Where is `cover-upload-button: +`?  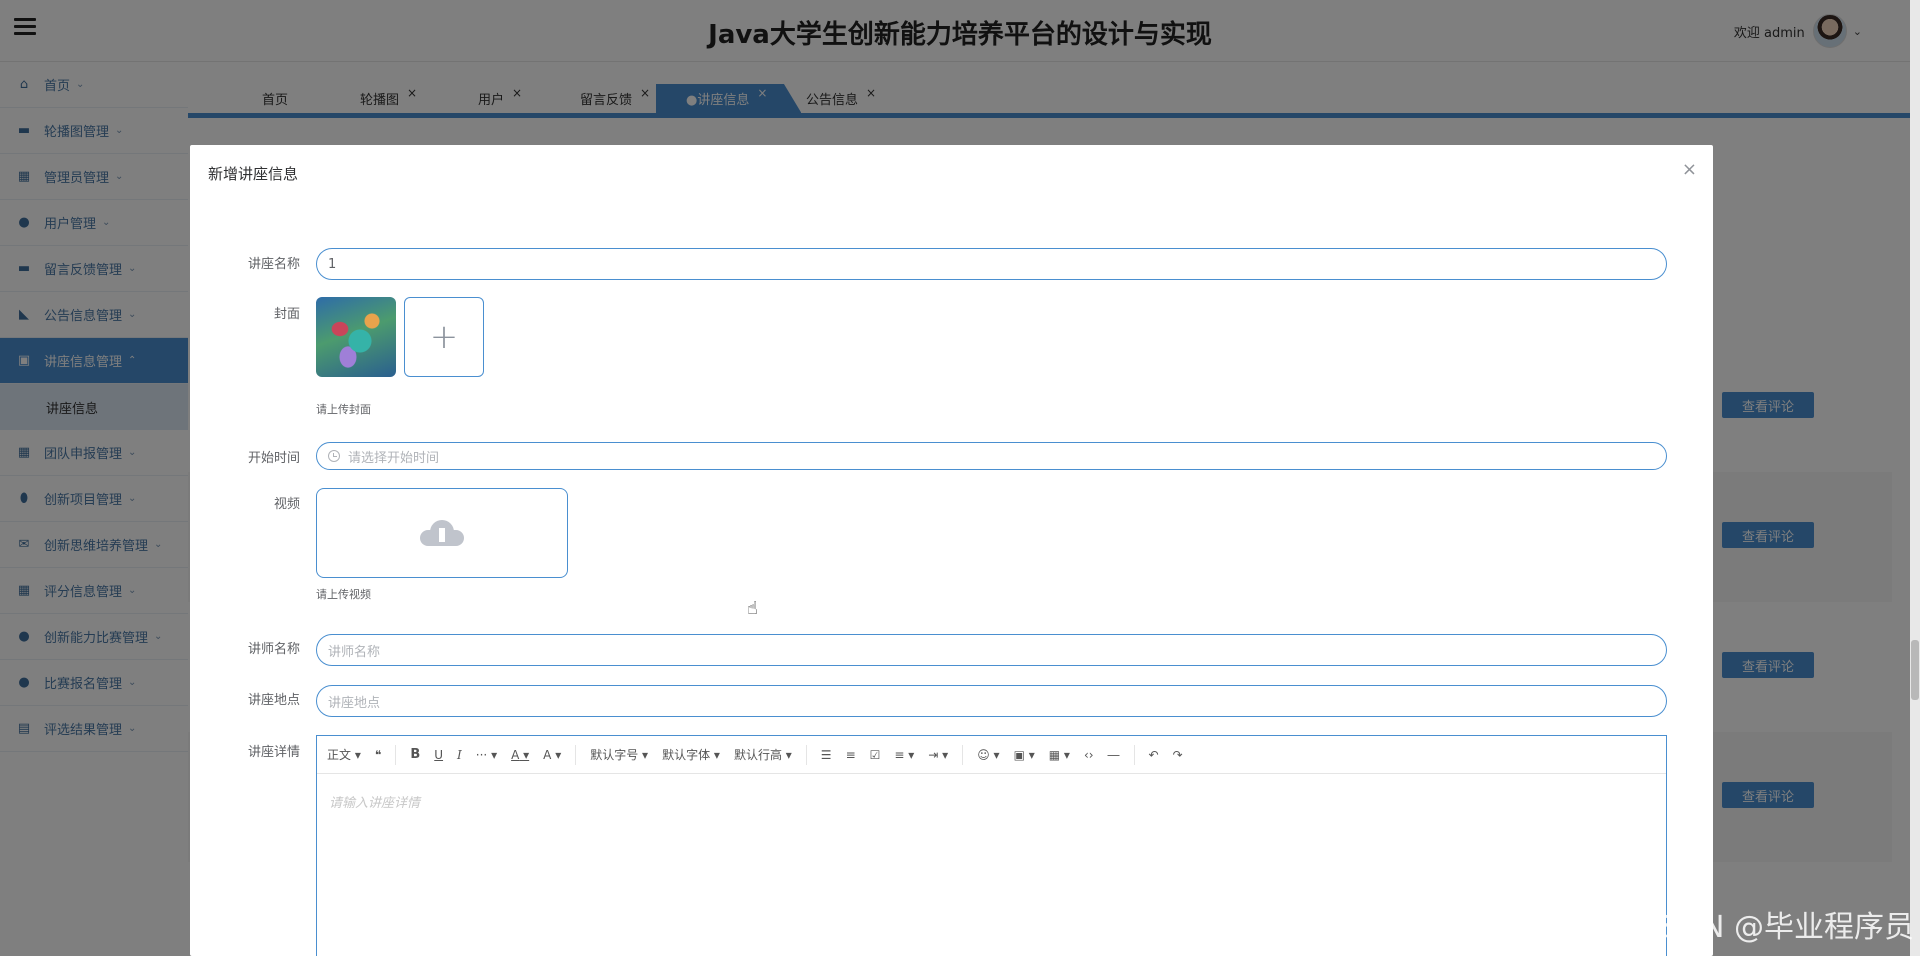
cover-upload-button: + is located at coordinates (444, 337).